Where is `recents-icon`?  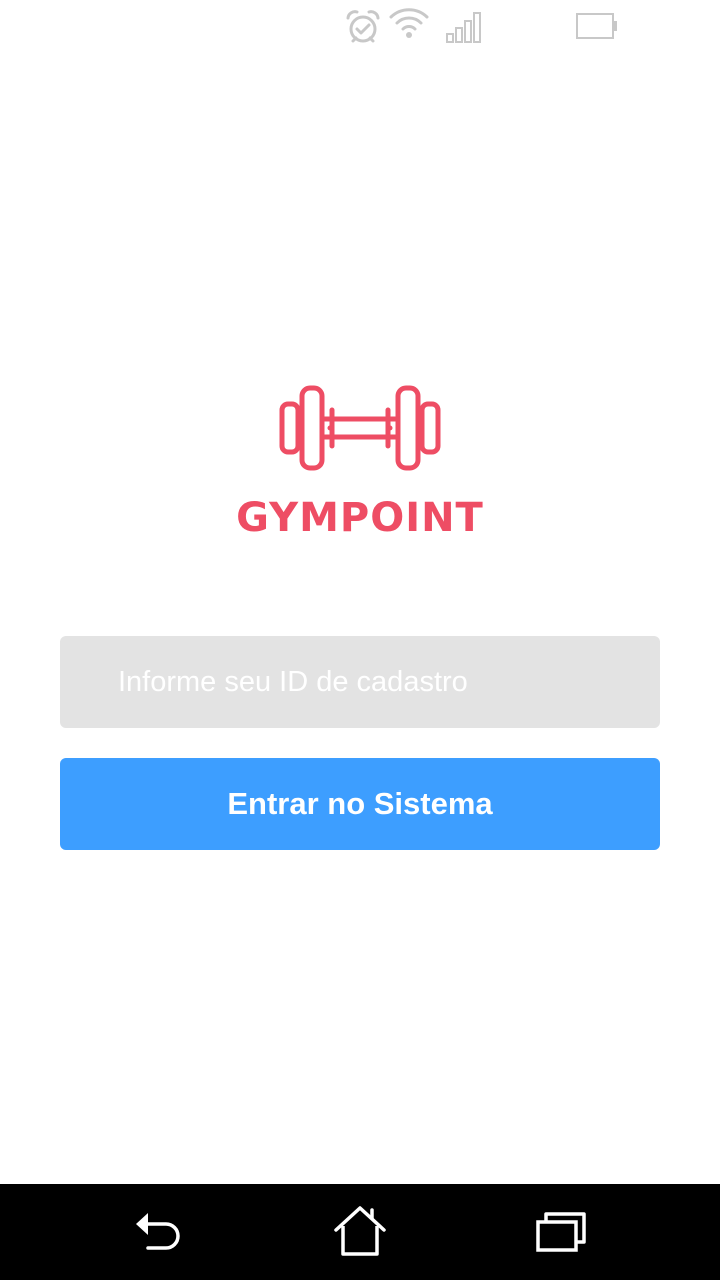
recents-icon is located at coordinates (560, 1232).